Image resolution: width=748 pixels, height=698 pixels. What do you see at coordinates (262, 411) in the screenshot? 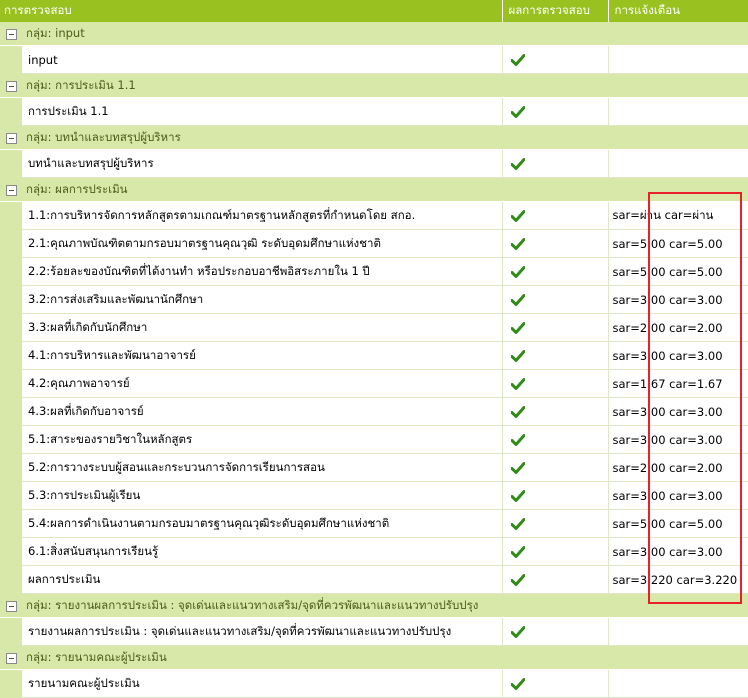
I see `check-name: 4.3:ผลที่เกิดกับอาจารย์` at bounding box center [262, 411].